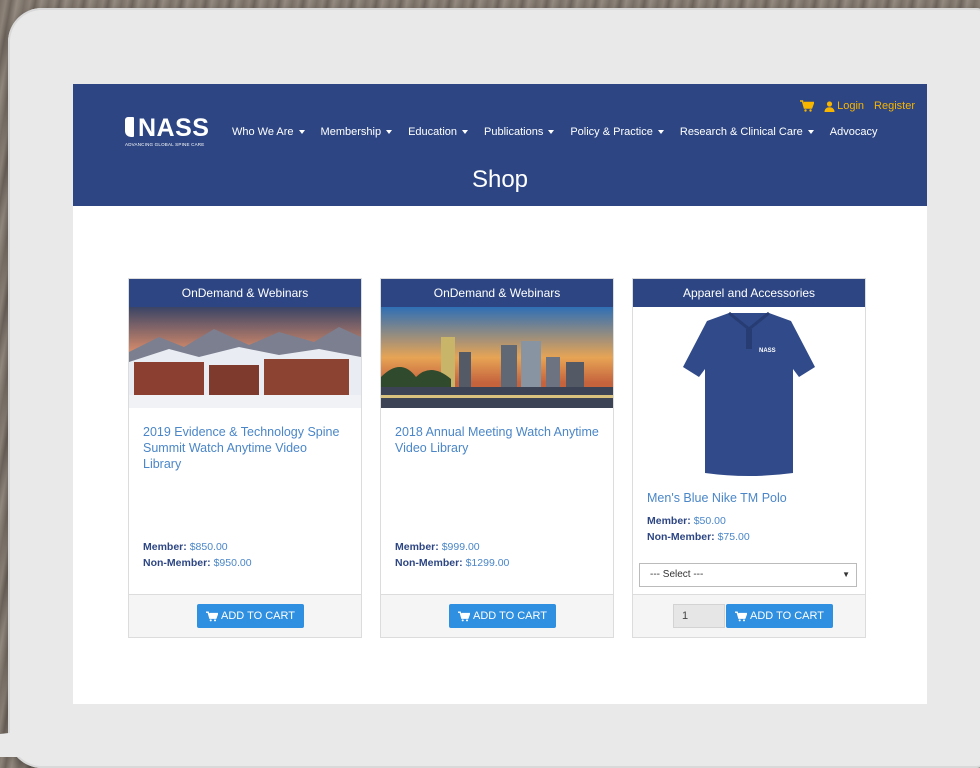 The image size is (980, 768). I want to click on nav-membership: Membership, so click(357, 132).